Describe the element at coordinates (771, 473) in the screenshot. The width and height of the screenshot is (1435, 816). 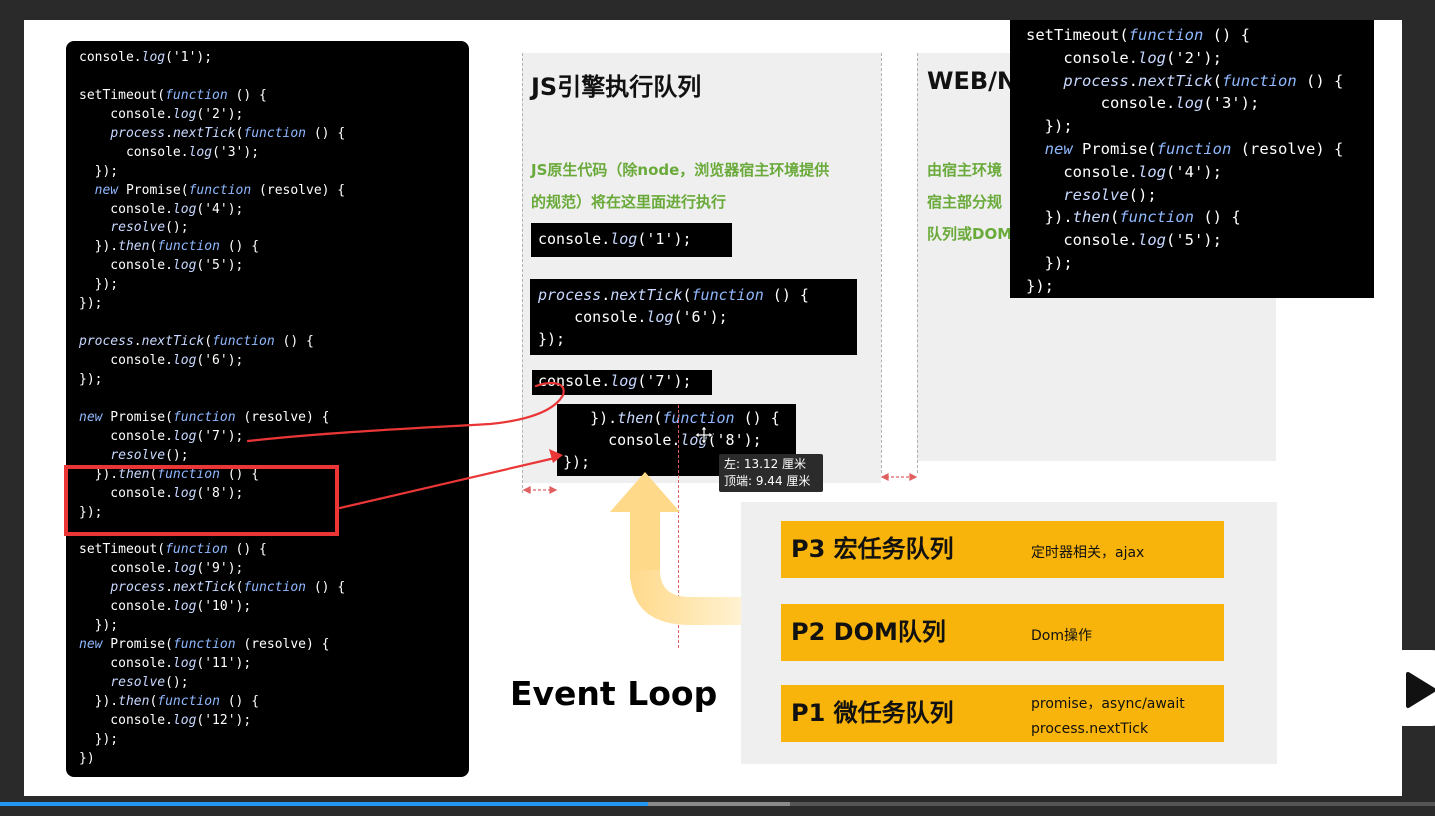
I see `position-tooltip: 左: 13.12 厘米 顶端: 9.44 厘米` at that location.